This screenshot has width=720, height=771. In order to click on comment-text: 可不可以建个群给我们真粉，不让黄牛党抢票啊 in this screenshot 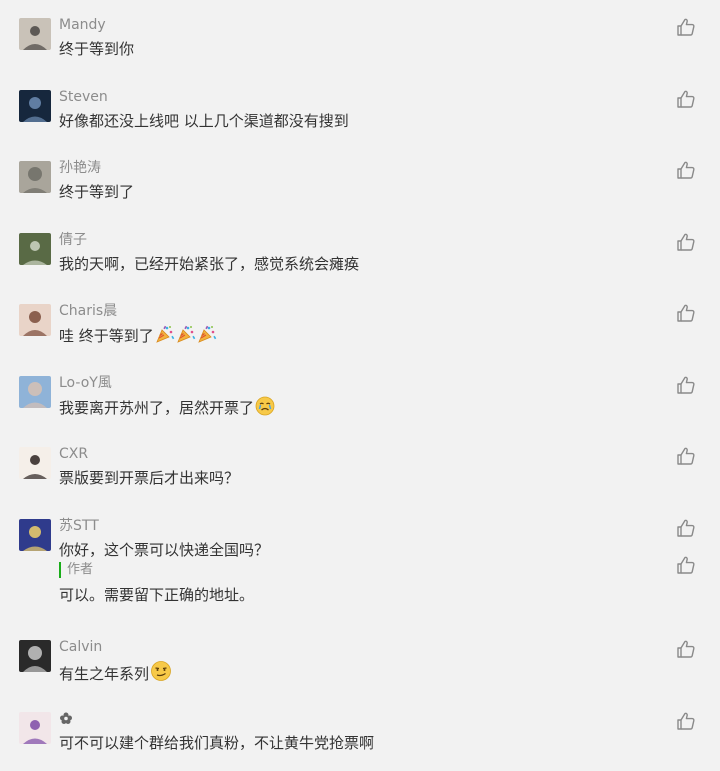, I will do `click(217, 743)`.